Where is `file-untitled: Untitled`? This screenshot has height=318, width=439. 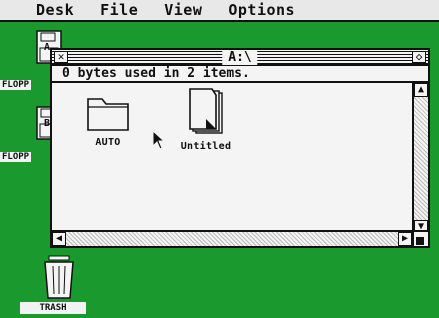 file-untitled: Untitled is located at coordinates (206, 119).